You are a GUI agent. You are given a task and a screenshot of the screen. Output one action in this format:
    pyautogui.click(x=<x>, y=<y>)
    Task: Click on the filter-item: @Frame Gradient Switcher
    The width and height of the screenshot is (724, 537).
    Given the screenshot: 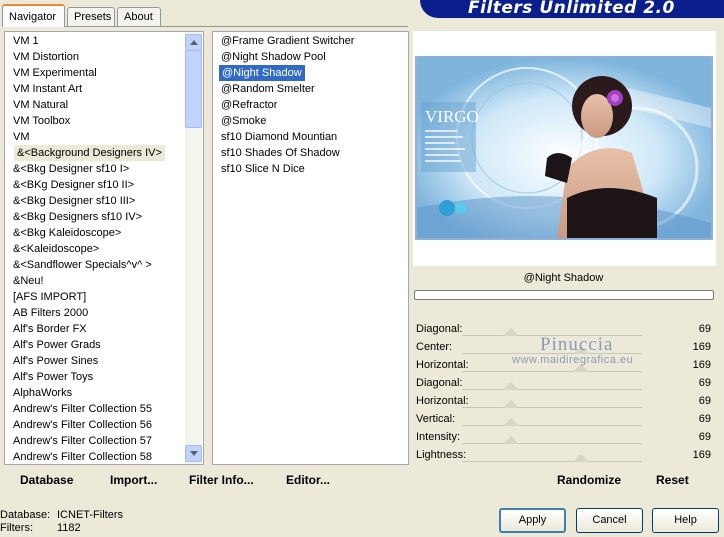 What is the action you would take?
    pyautogui.click(x=287, y=41)
    